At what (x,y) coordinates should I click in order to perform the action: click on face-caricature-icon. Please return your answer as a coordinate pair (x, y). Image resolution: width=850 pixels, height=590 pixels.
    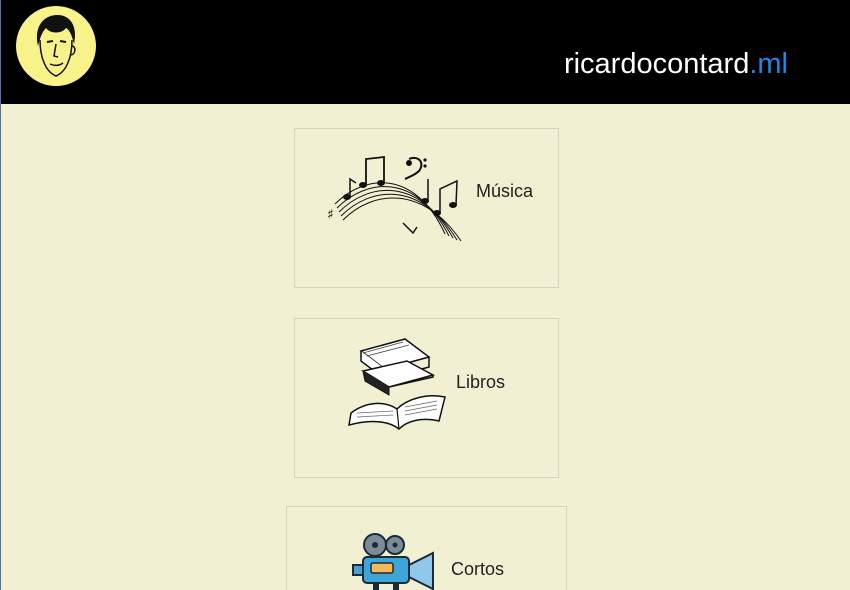
    Looking at the image, I should click on (56, 45).